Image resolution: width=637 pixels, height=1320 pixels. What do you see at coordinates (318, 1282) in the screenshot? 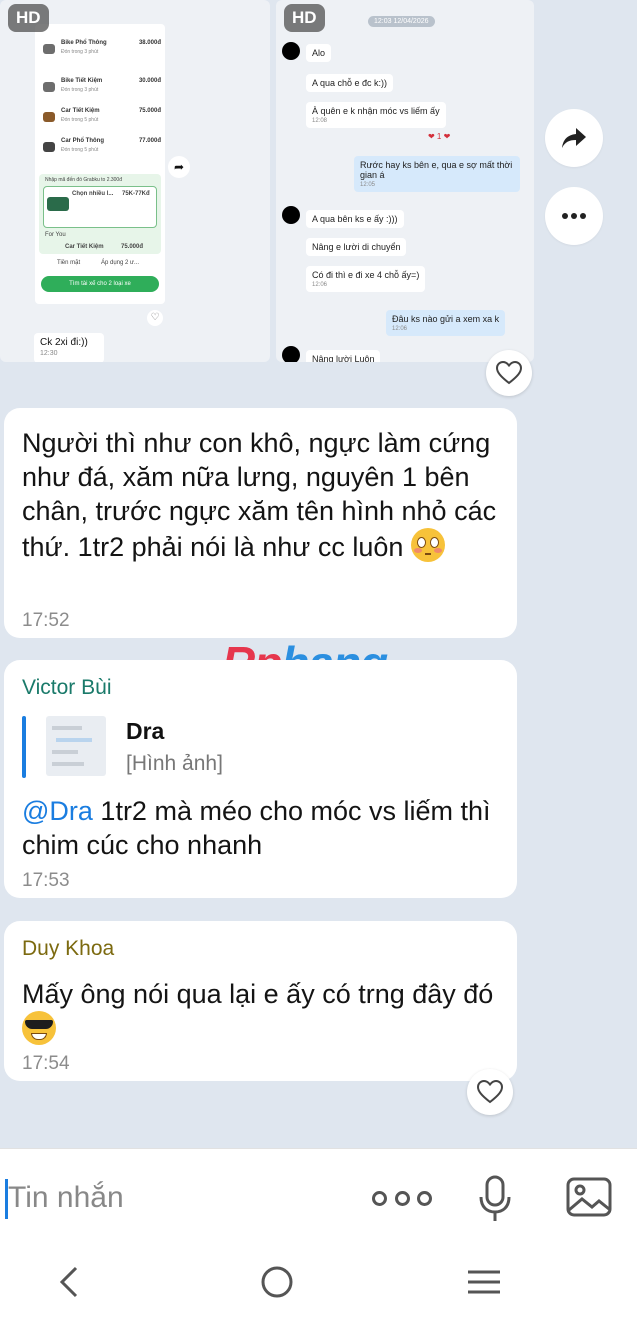
I see `system-navigation-bar` at bounding box center [318, 1282].